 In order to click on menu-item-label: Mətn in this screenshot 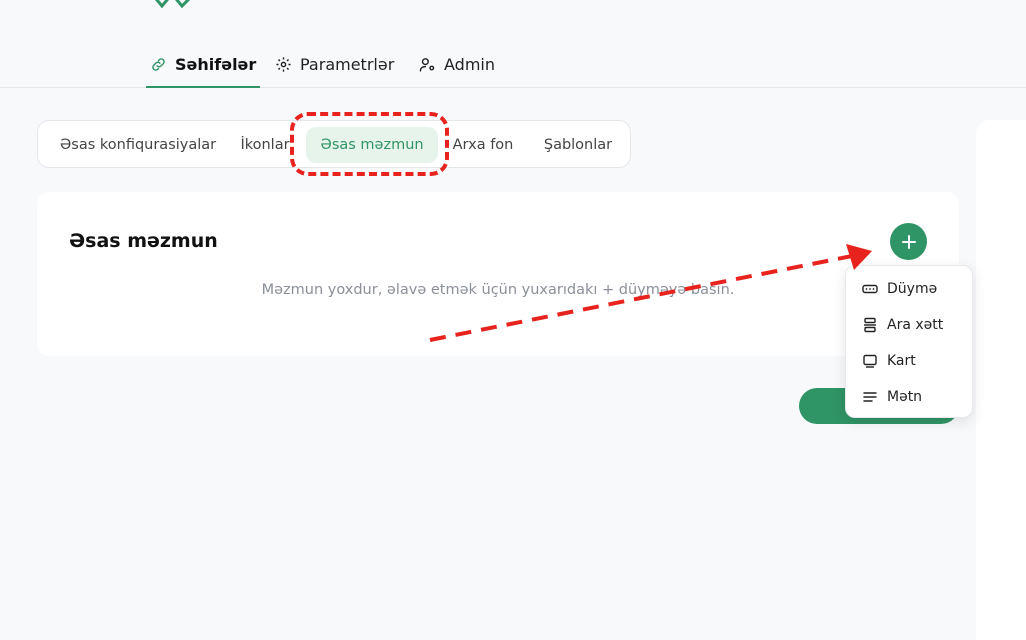, I will do `click(905, 397)`.